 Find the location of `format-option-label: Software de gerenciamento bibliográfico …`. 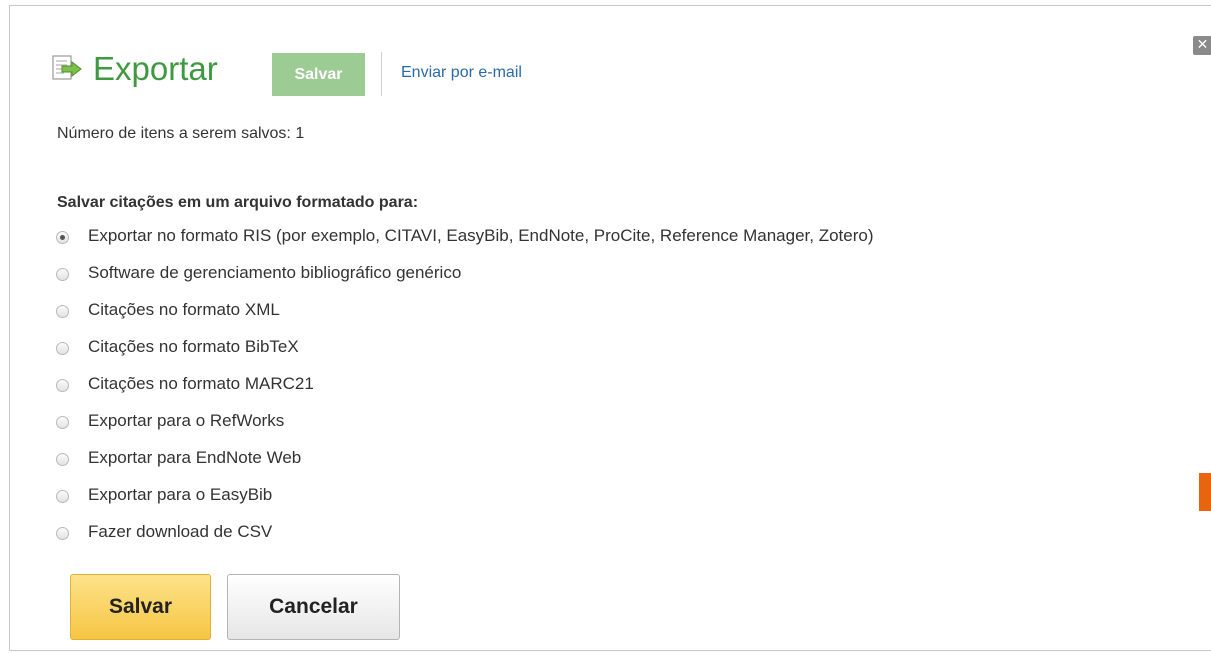

format-option-label: Software de gerenciamento bibliográfico … is located at coordinates (275, 272).